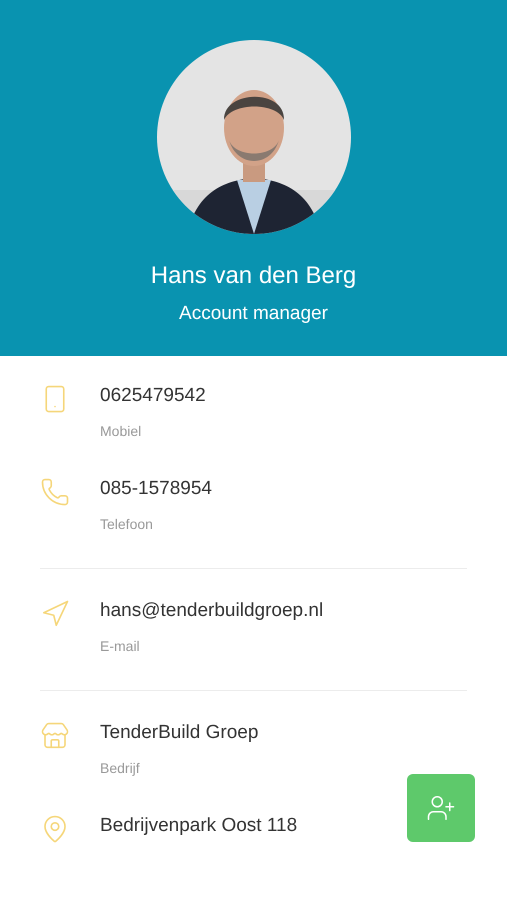  What do you see at coordinates (120, 768) in the screenshot?
I see `contact-label: Bedrijf` at bounding box center [120, 768].